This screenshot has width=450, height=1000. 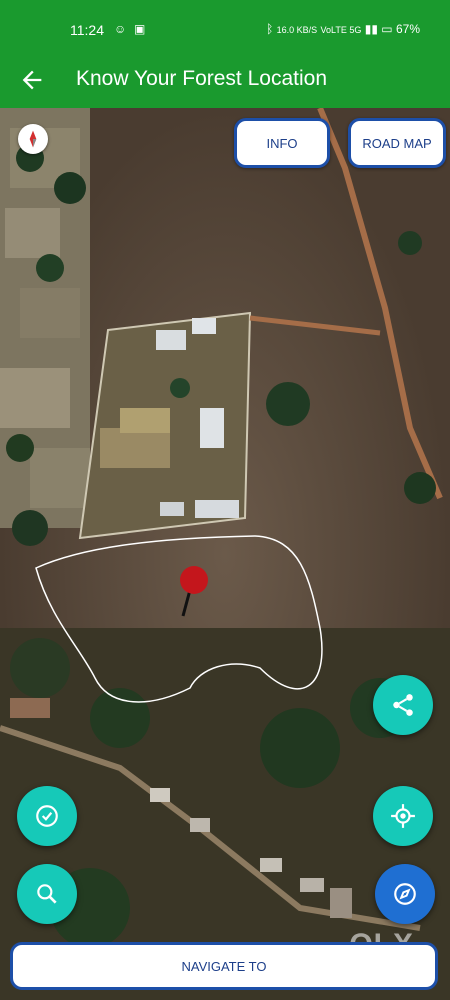 I want to click on check-button, so click(x=47, y=816).